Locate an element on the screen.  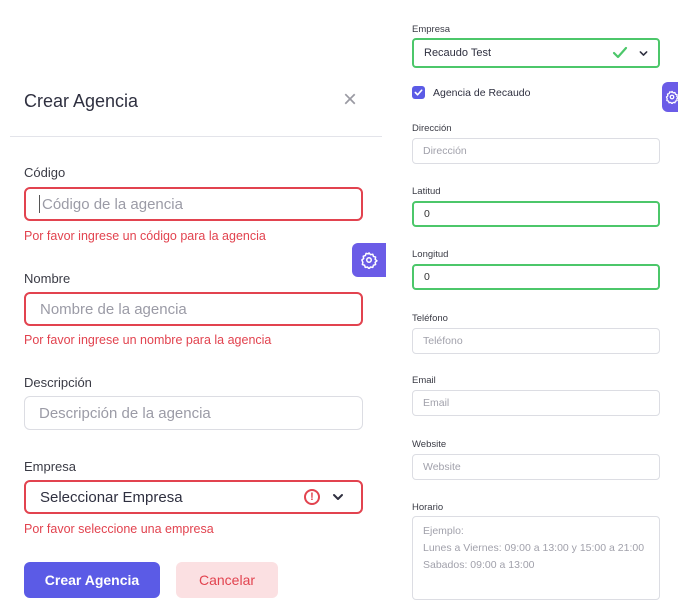
telefono-input is located at coordinates (536, 341).